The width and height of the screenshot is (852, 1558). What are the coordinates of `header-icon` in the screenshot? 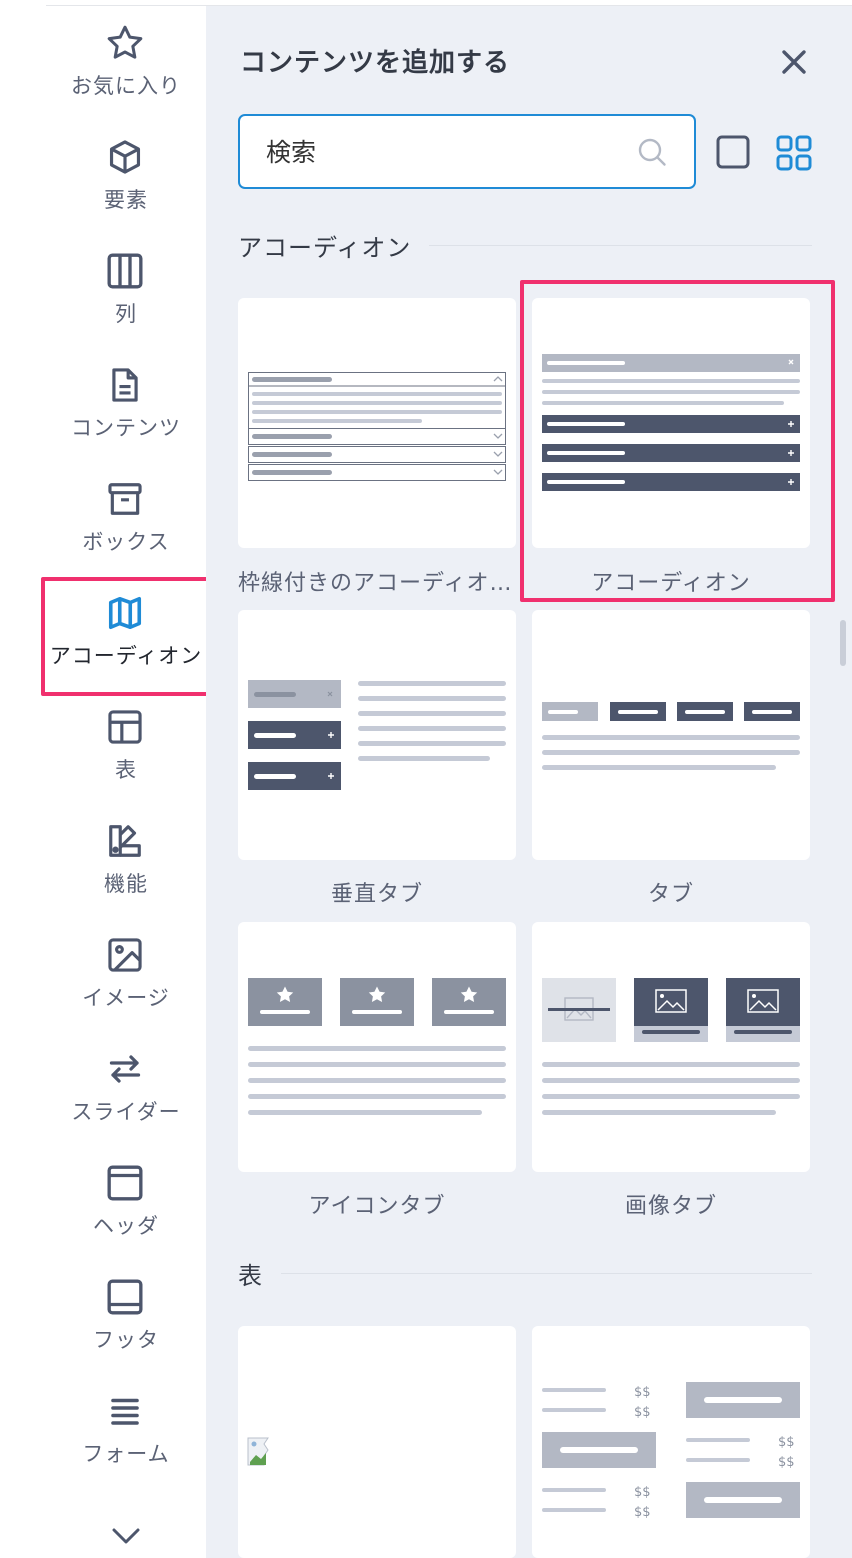 It's located at (125, 1183).